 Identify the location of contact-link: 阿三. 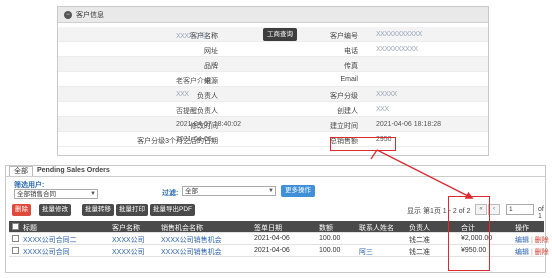
(366, 252).